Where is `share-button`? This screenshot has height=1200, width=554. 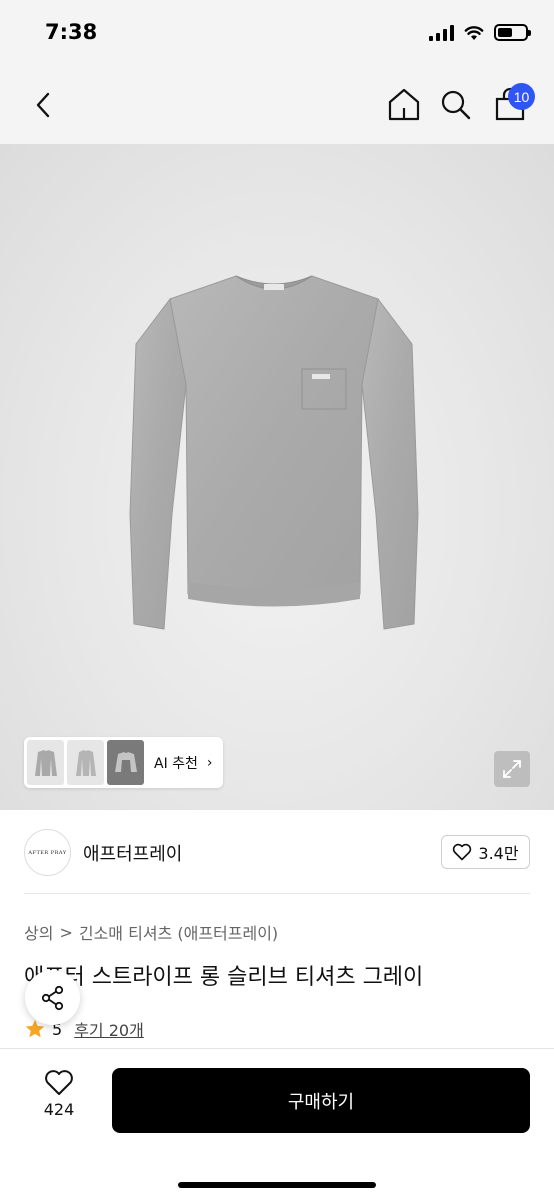
share-button is located at coordinates (52, 997).